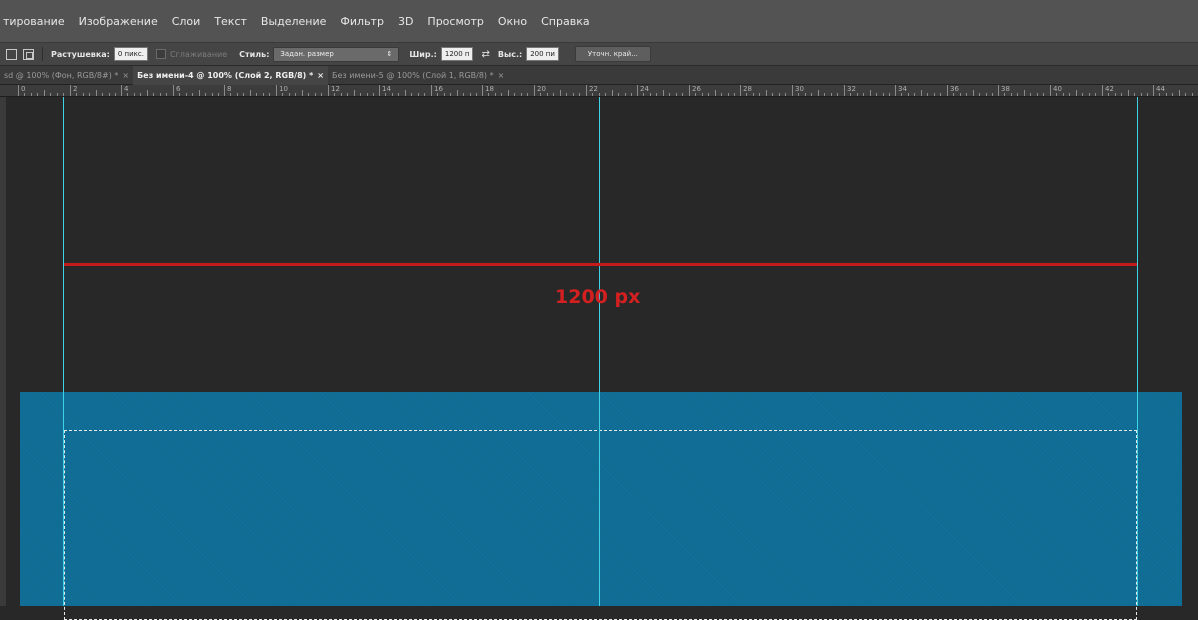 This screenshot has width=1198, height=620. Describe the element at coordinates (542, 54) in the screenshot. I see `height-input: 200 пи` at that location.